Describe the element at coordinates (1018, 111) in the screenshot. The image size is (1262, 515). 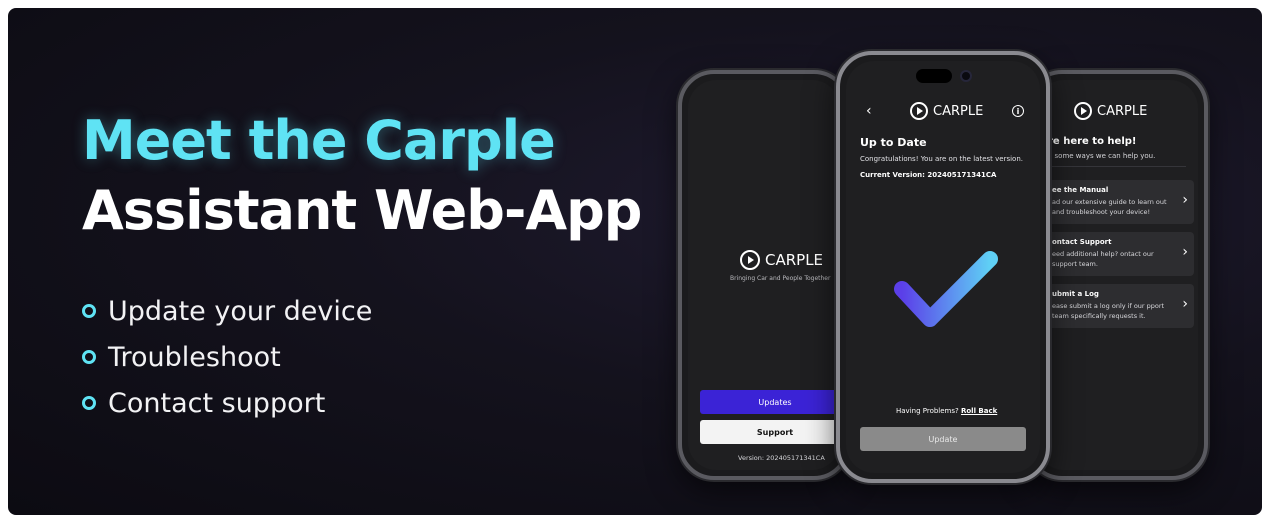
I see `info-icon: i` at that location.